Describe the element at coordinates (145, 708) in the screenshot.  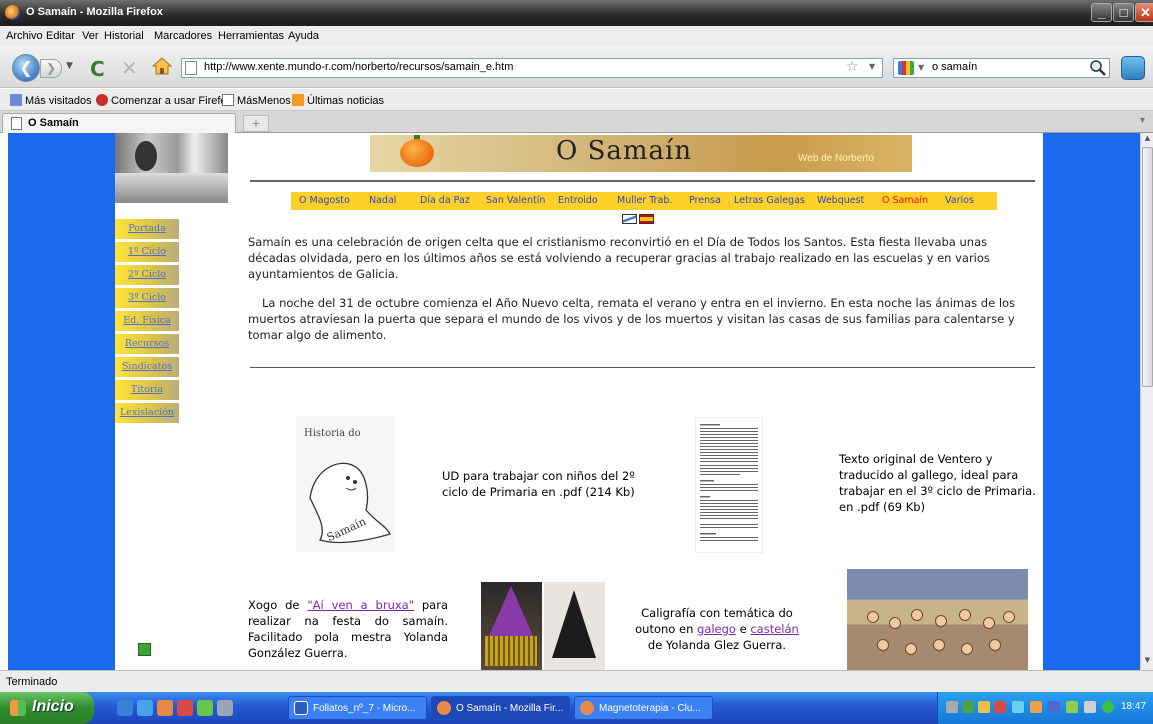
I see `desktop-icon` at that location.